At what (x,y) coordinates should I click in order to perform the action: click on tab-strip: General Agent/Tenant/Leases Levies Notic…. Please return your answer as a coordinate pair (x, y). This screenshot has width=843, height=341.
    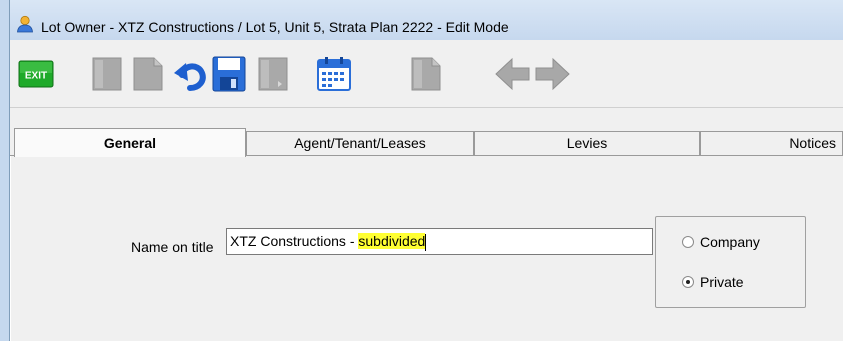
    Looking at the image, I should click on (426, 132).